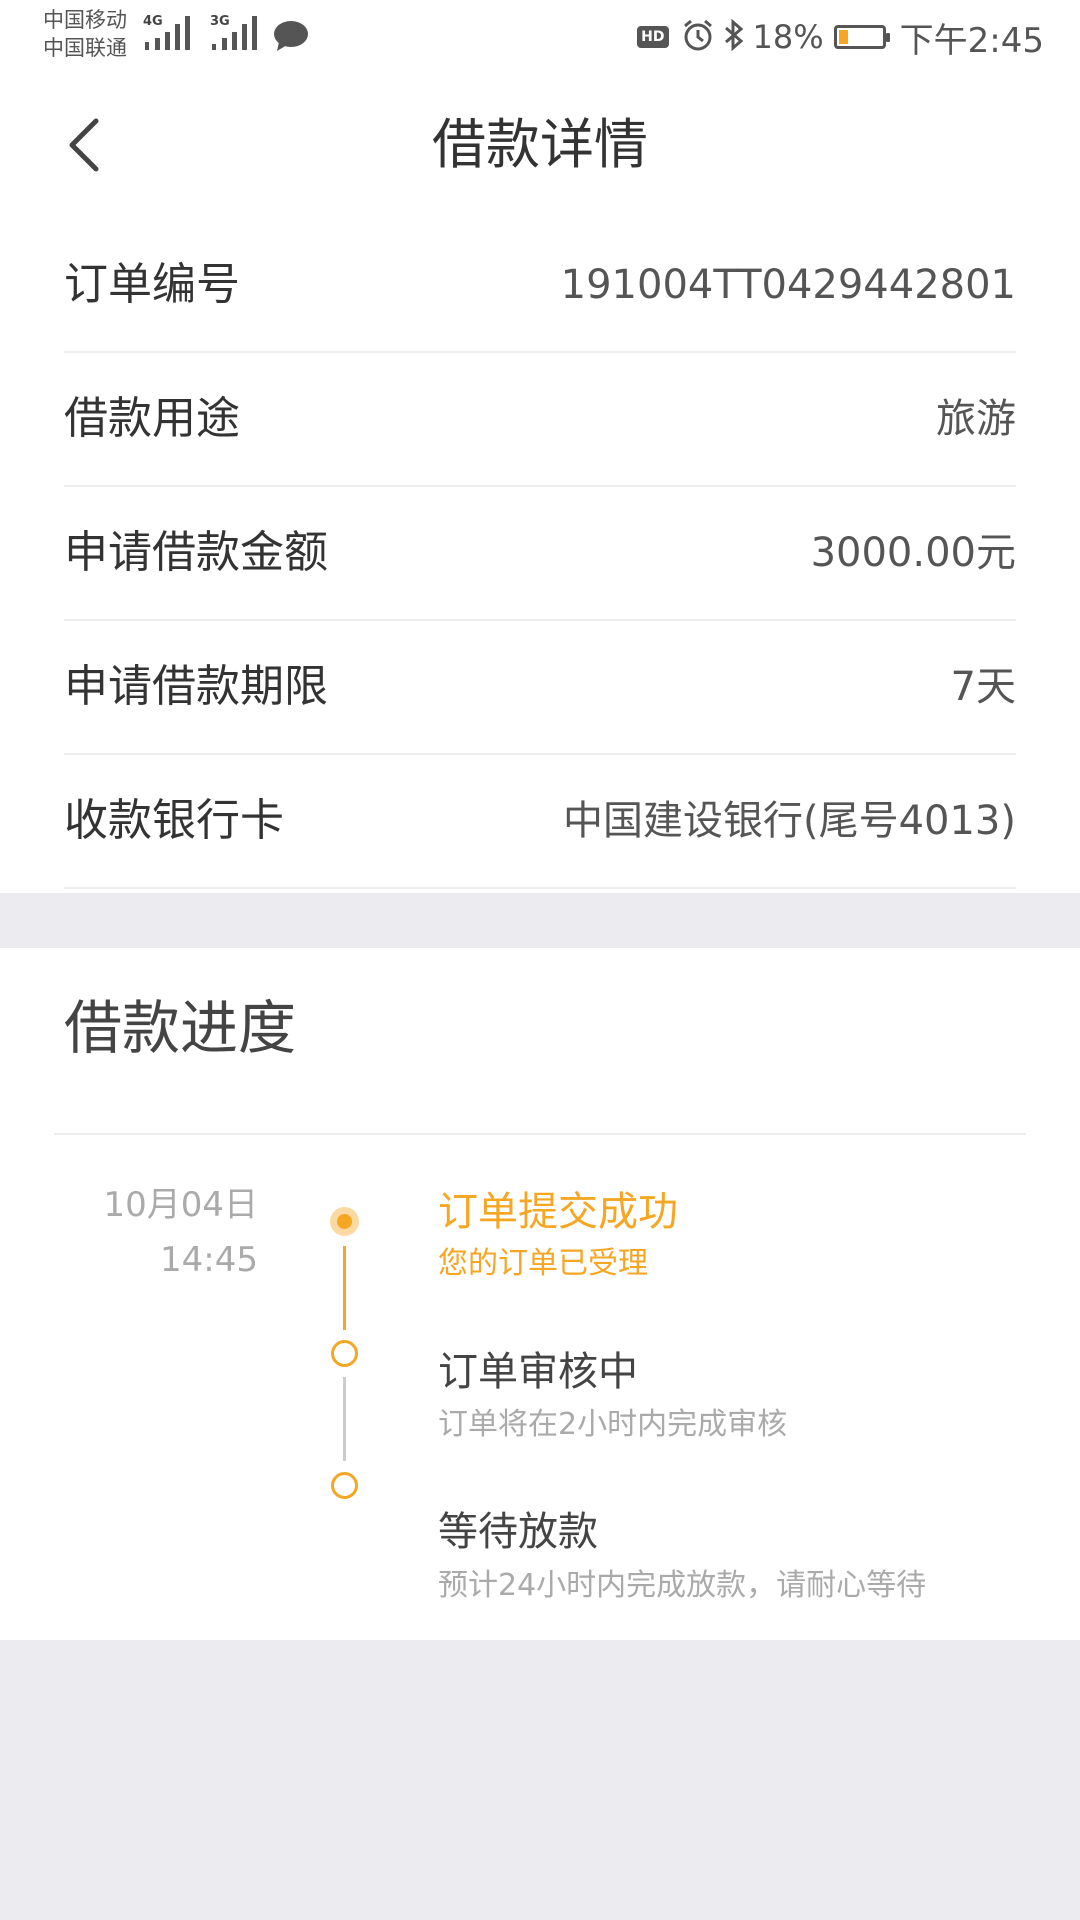  What do you see at coordinates (153, 21) in the screenshot?
I see `network-1-label: 4G` at bounding box center [153, 21].